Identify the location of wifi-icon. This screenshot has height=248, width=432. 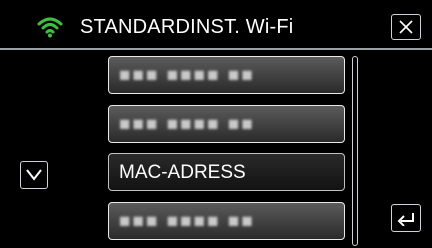
(50, 27).